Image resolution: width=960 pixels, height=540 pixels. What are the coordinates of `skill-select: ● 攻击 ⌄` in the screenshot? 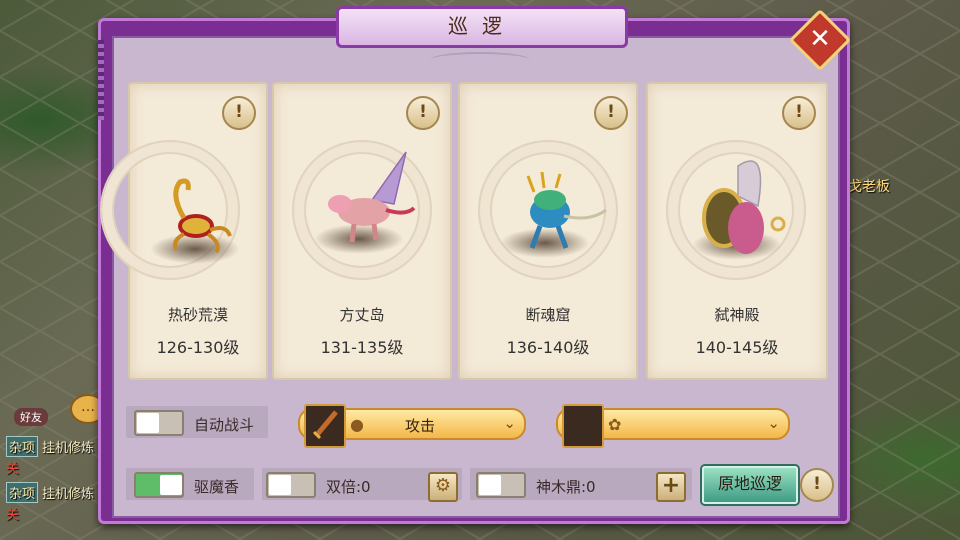 It's located at (412, 426).